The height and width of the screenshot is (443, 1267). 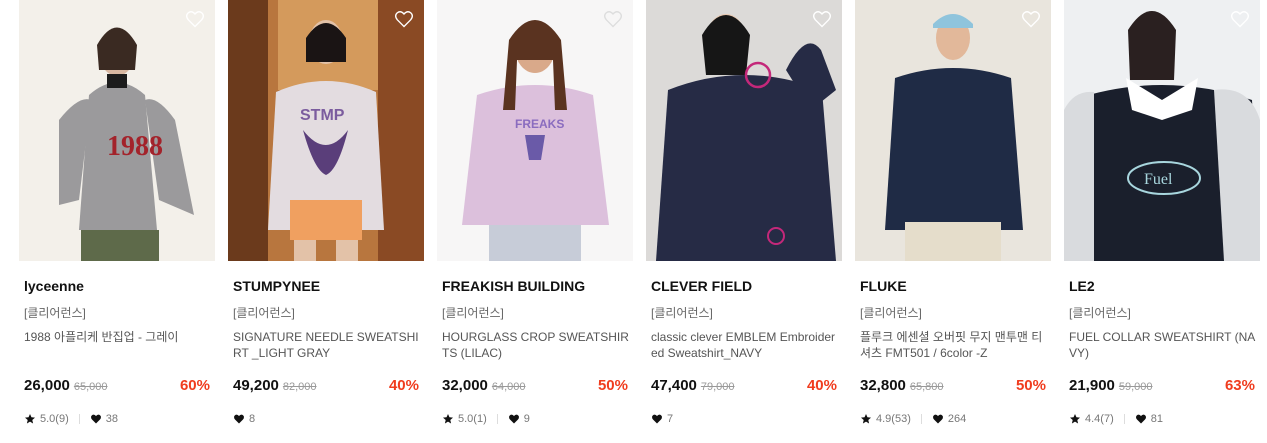 What do you see at coordinates (328, 286) in the screenshot?
I see `brand-name: STUMPYNEE` at bounding box center [328, 286].